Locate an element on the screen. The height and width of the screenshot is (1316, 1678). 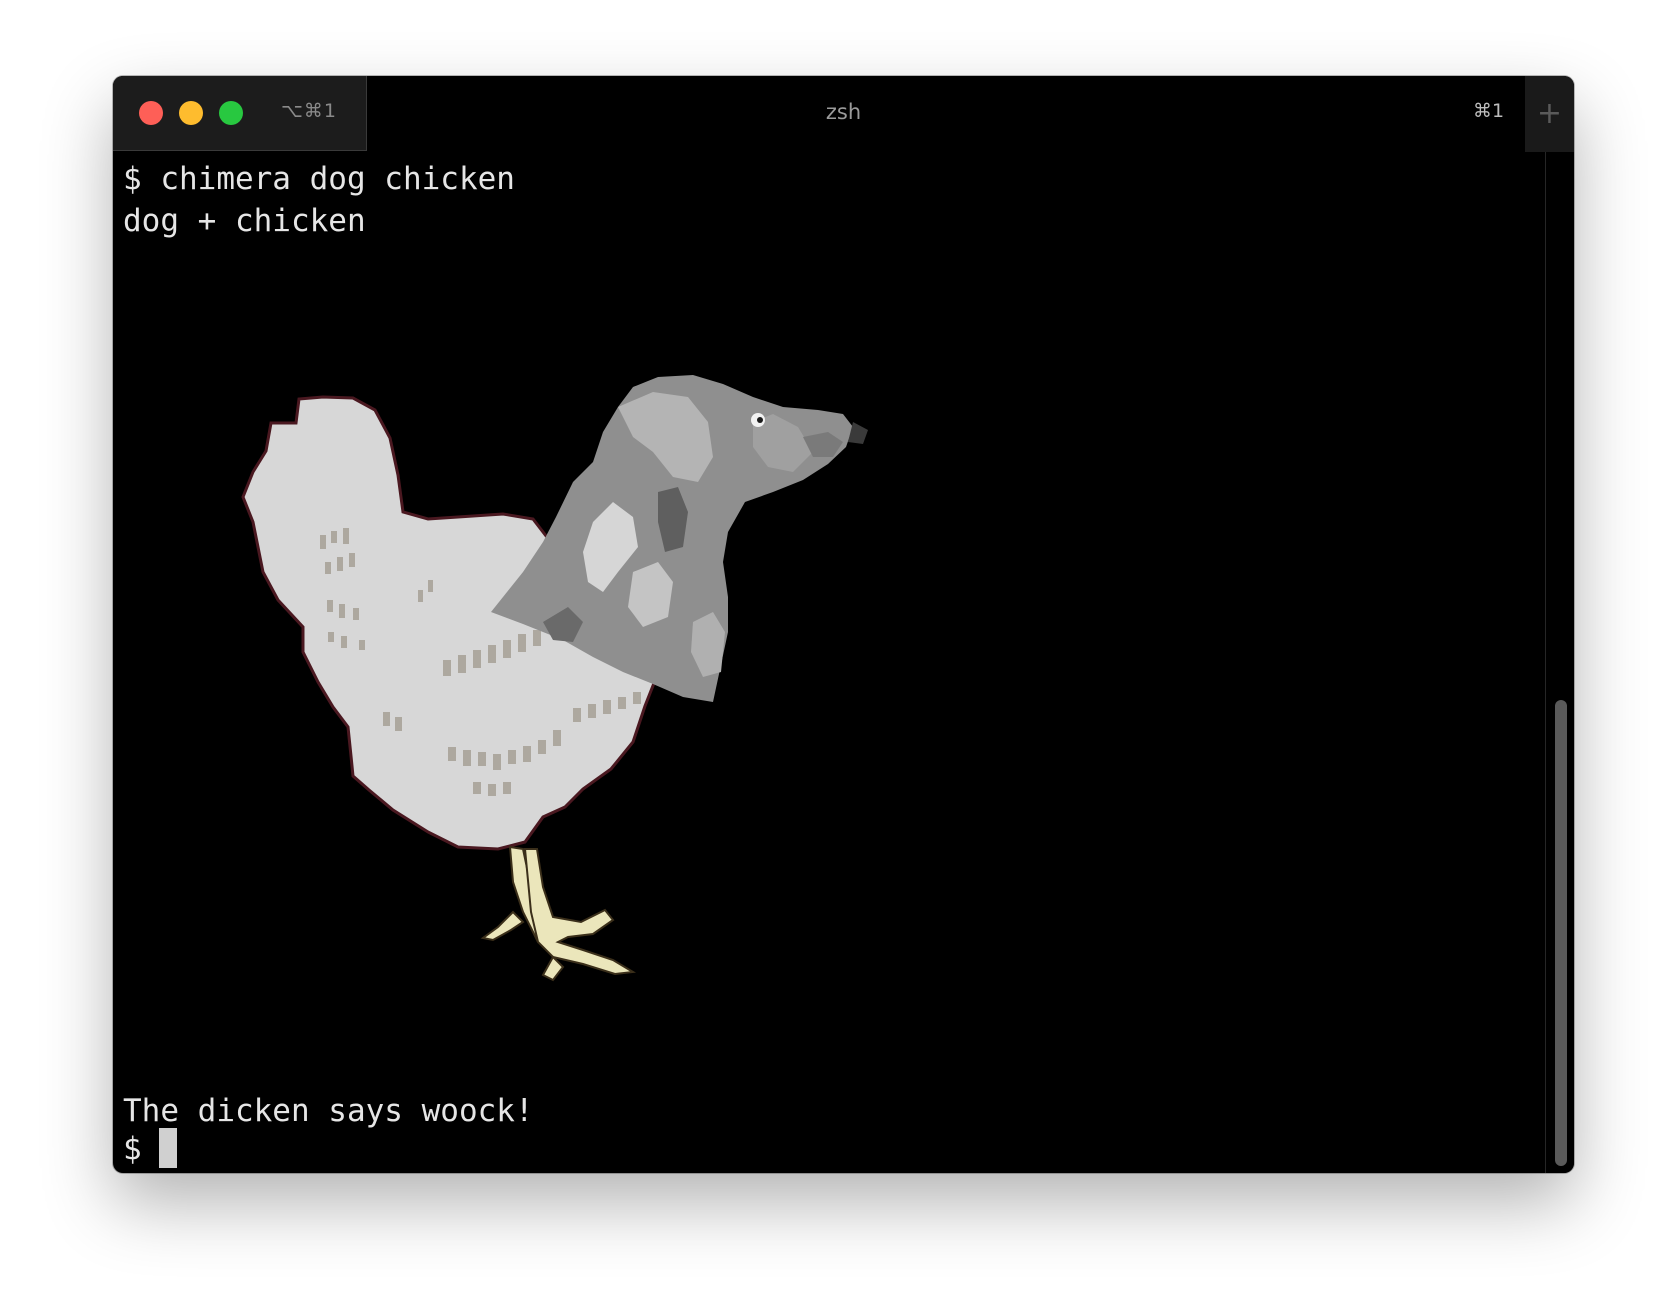
plus-icon: + is located at coordinates (1549, 113).